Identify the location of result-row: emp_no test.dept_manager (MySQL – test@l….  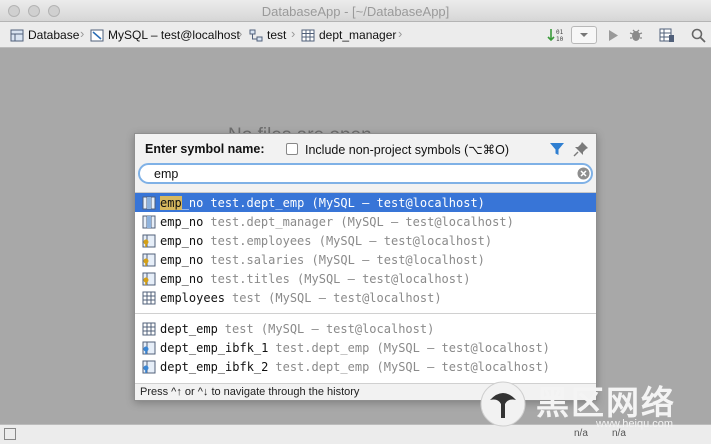
(365, 221).